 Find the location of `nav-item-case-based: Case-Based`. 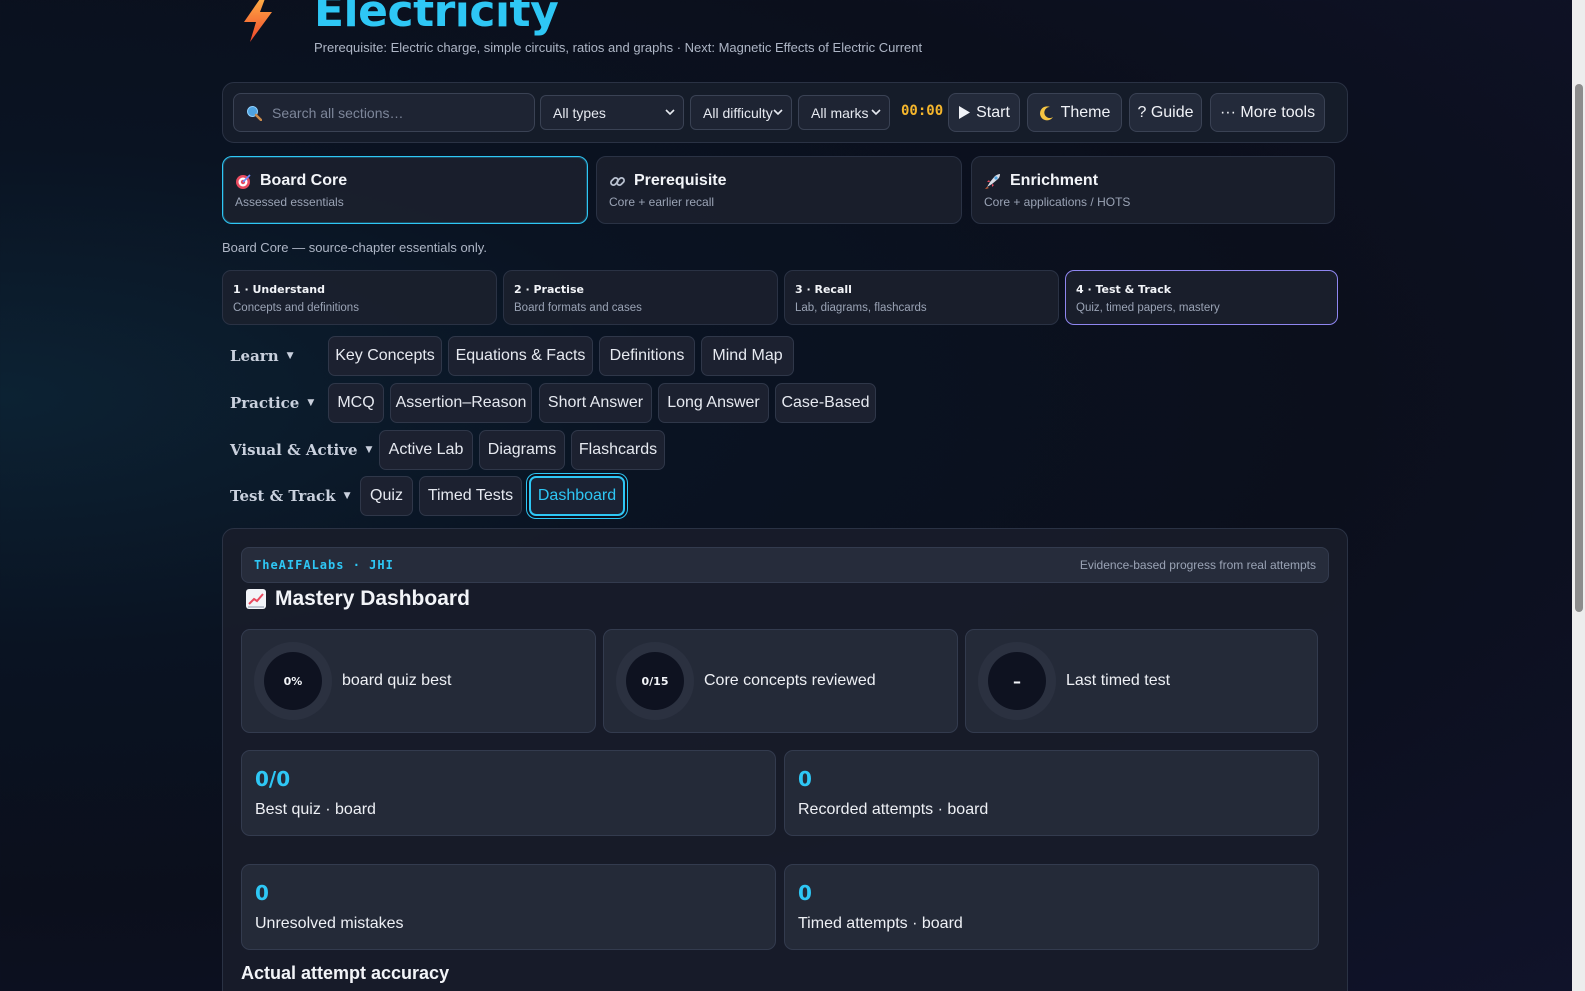

nav-item-case-based: Case-Based is located at coordinates (825, 403).